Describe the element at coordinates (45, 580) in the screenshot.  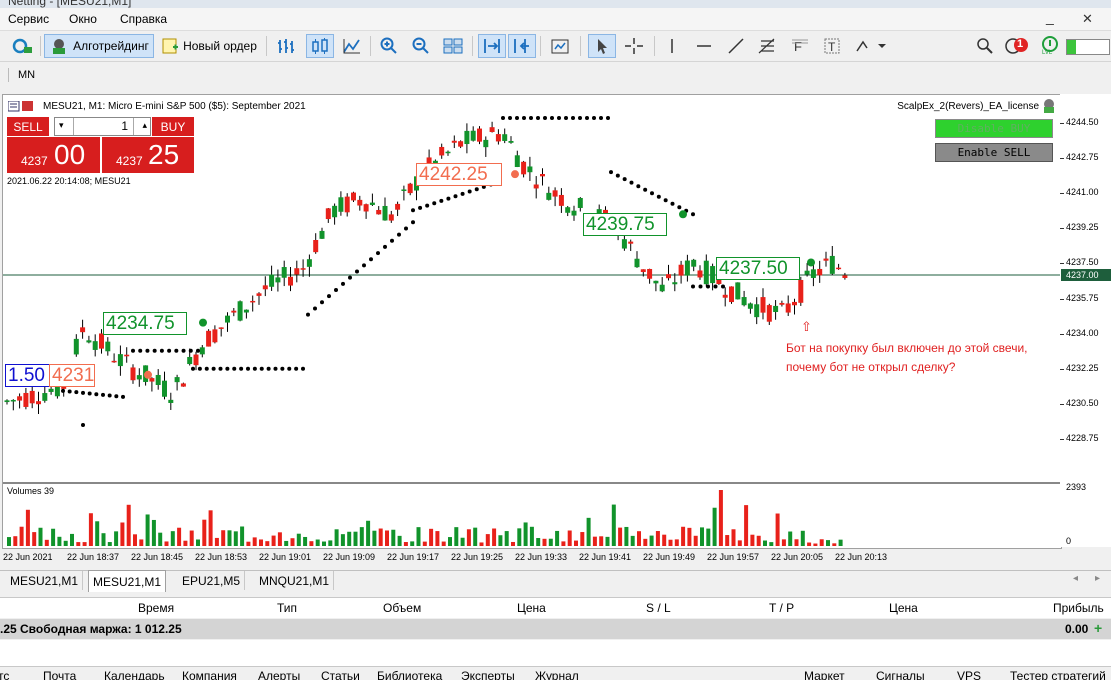
I see `tab-mesu21-1: MESU21,M1` at that location.